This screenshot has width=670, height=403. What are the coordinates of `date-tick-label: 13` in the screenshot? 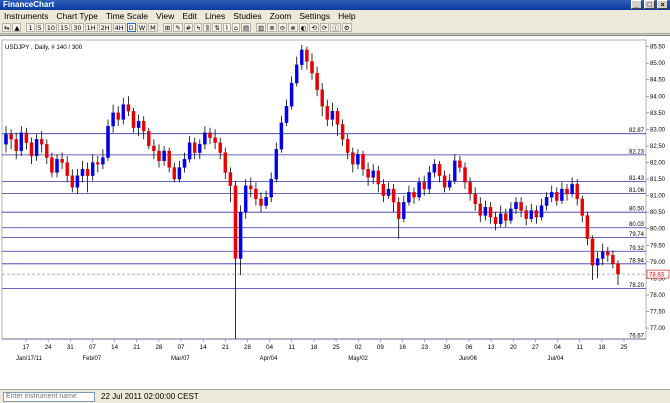 It's located at (491, 347).